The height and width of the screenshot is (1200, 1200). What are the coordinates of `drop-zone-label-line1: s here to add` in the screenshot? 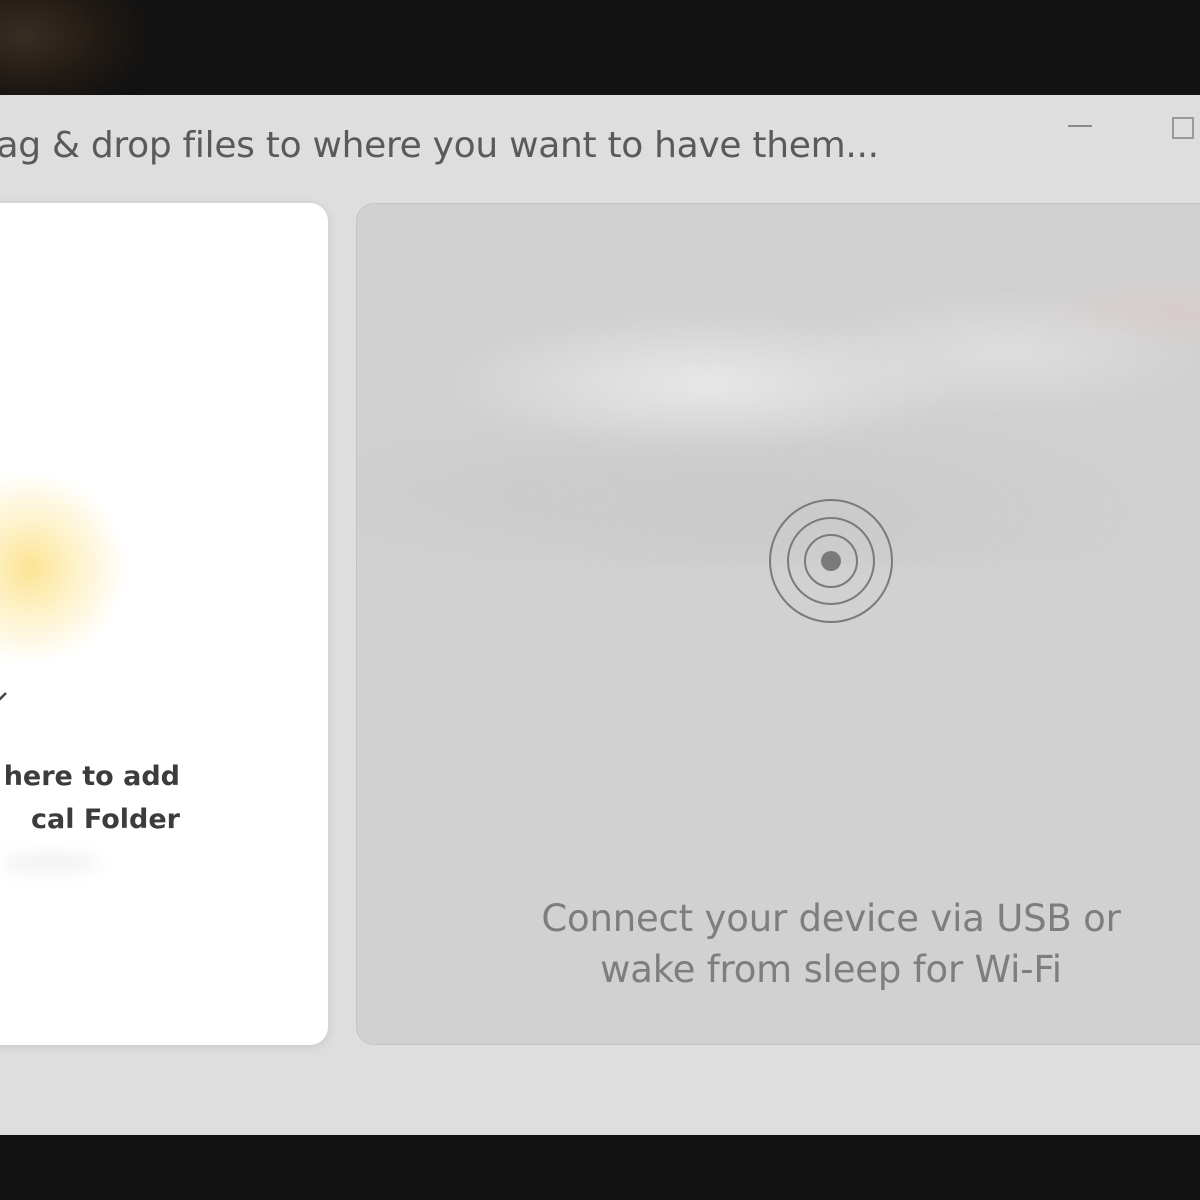 It's located at (90, 776).